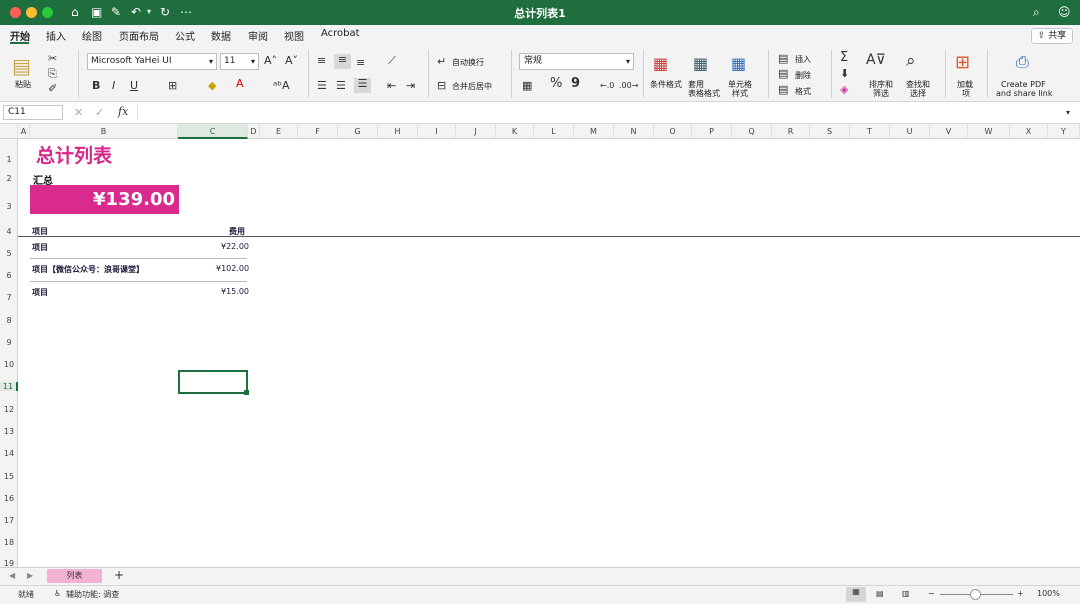  What do you see at coordinates (235, 246) in the screenshot?
I see `item-cost: ¥22.00` at bounding box center [235, 246].